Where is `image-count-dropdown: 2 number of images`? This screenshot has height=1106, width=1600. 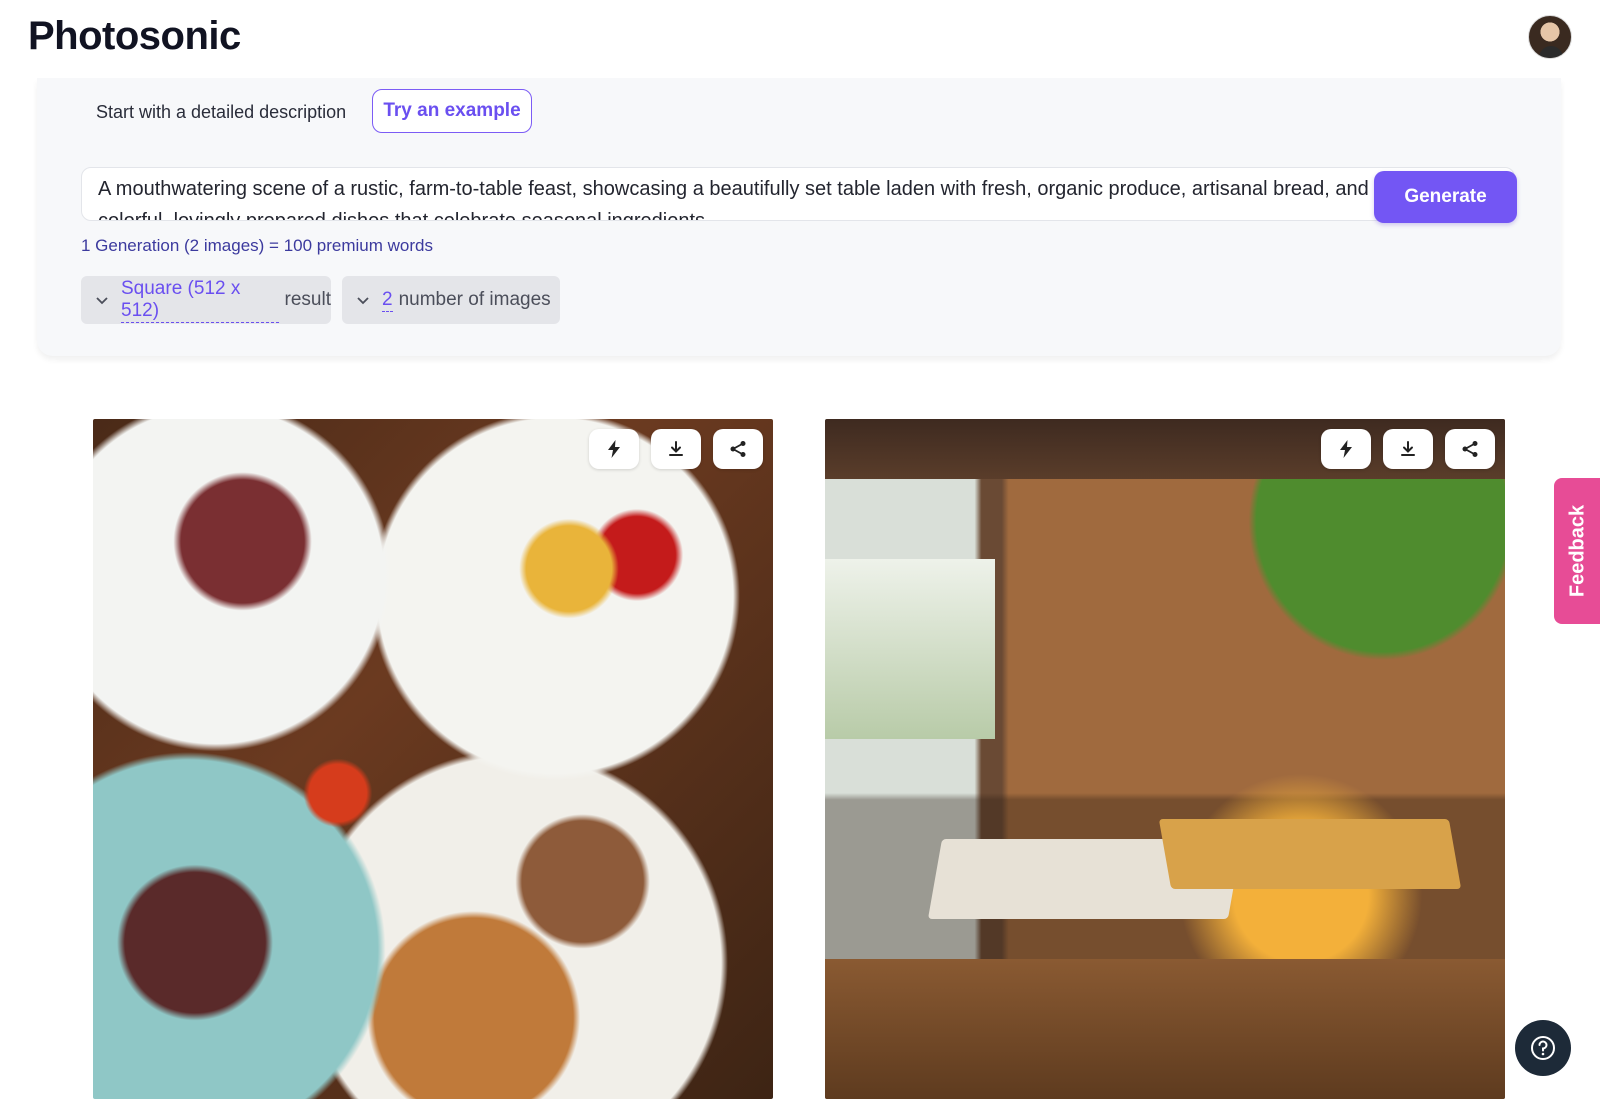
image-count-dropdown: 2 number of images is located at coordinates (451, 300).